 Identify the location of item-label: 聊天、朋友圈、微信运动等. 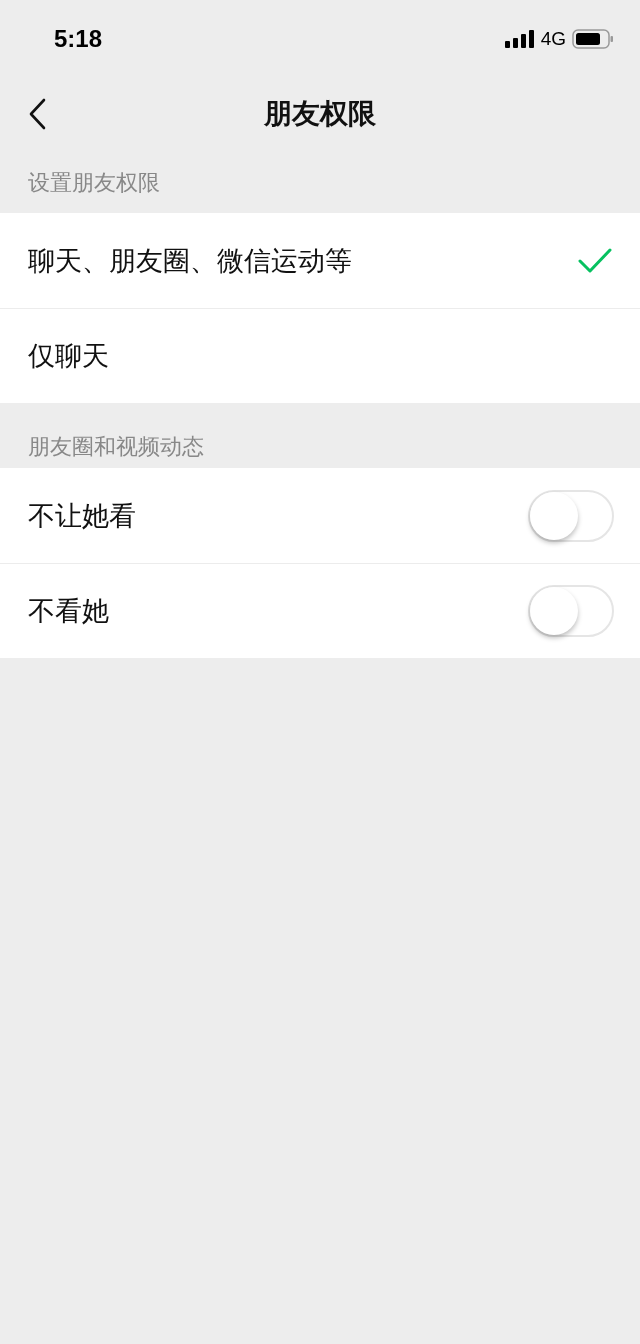
(190, 260).